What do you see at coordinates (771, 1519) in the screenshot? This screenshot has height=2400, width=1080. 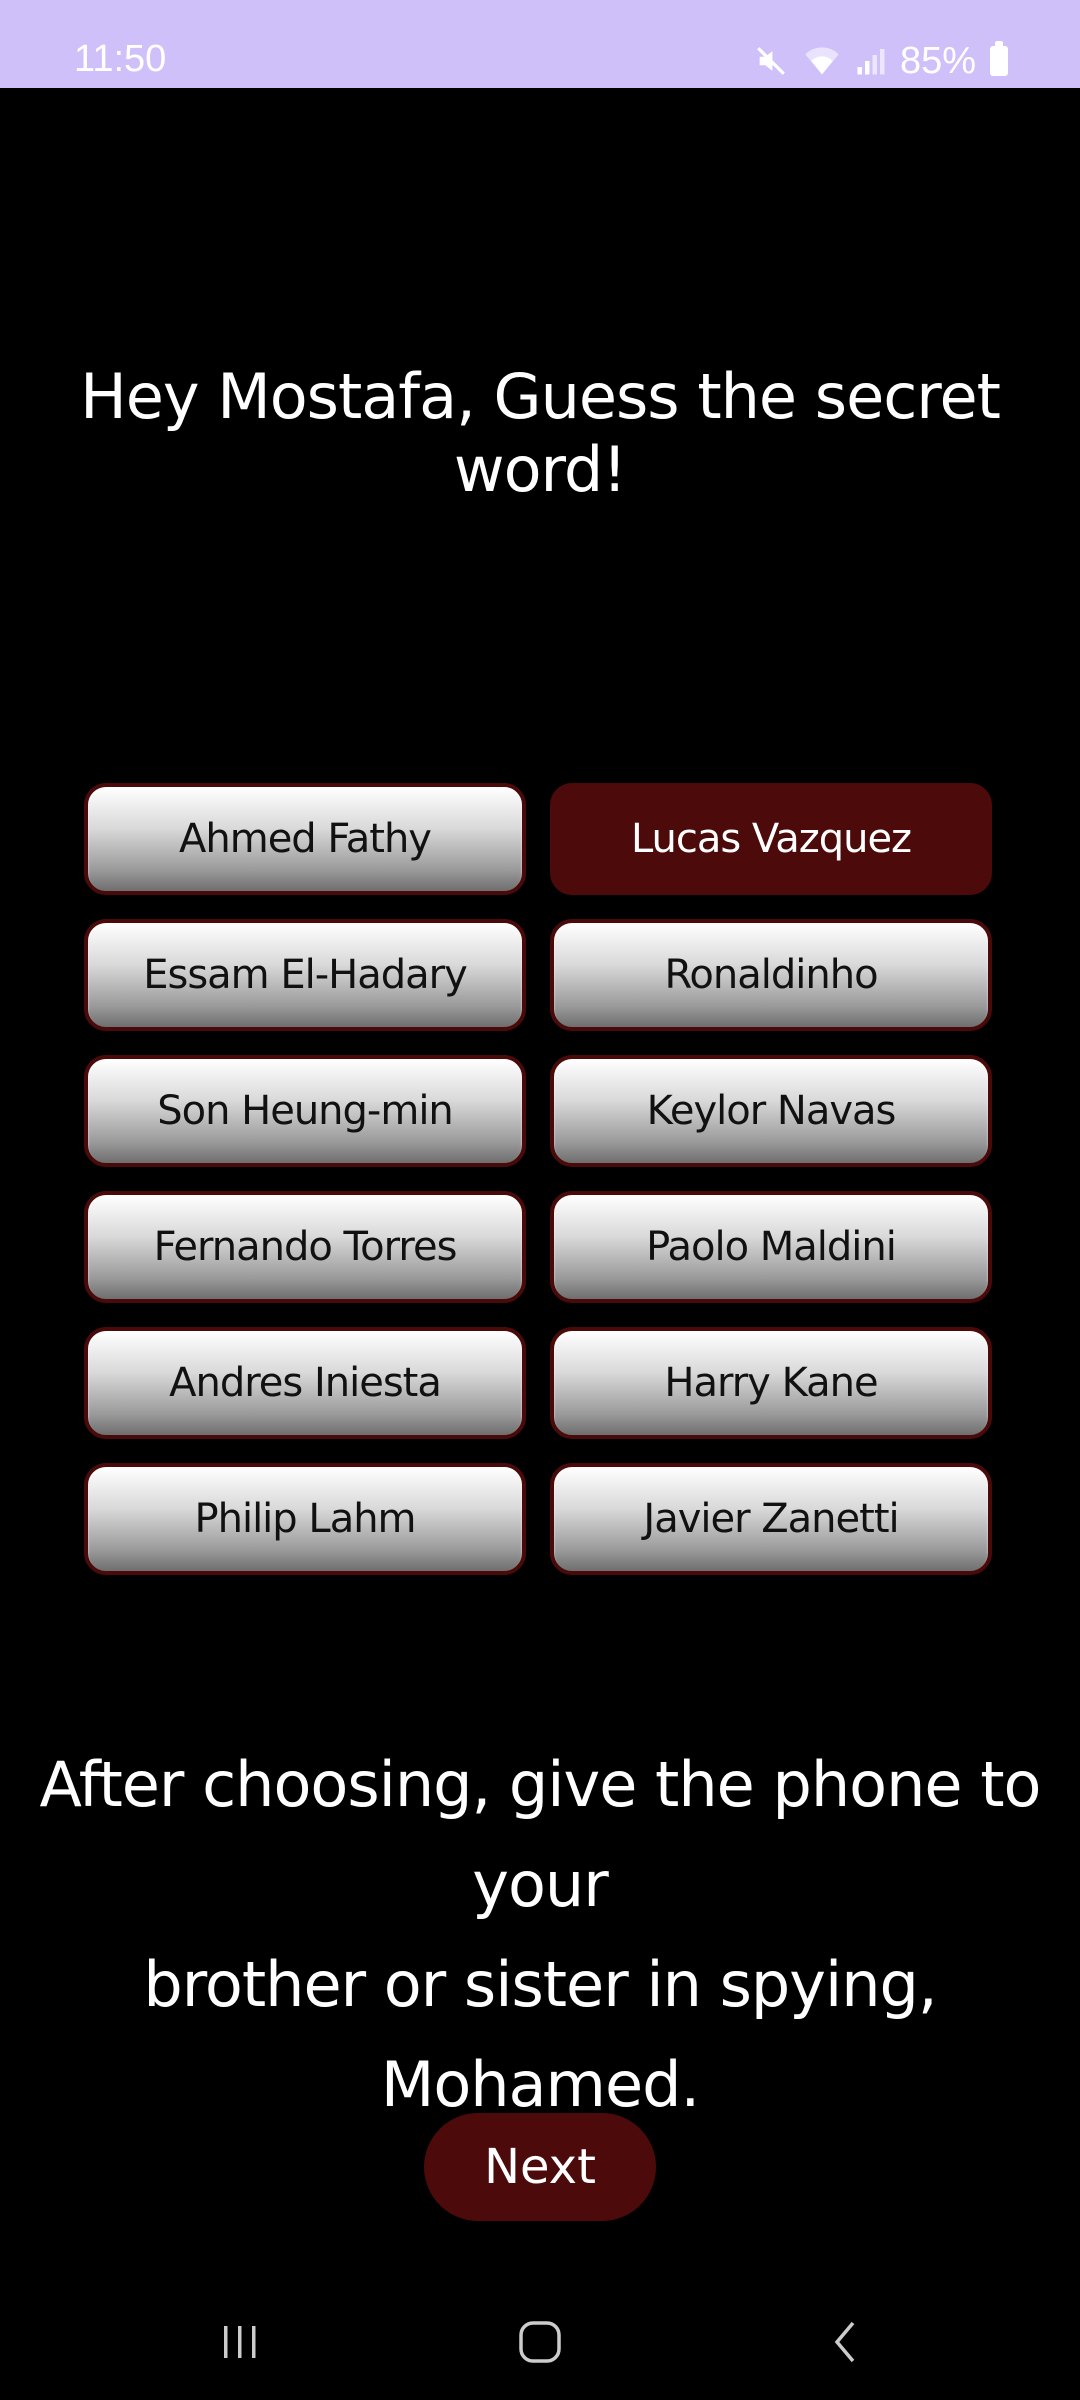 I see `option-button: Javier Zanetti` at bounding box center [771, 1519].